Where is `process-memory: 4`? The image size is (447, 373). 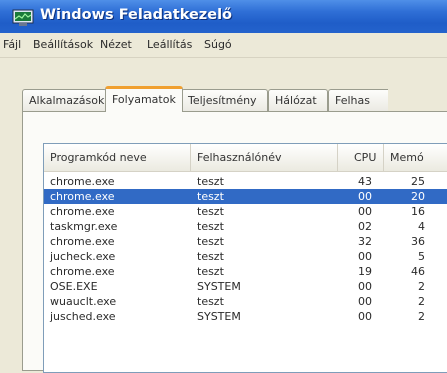 process-memory: 4 is located at coordinates (421, 226).